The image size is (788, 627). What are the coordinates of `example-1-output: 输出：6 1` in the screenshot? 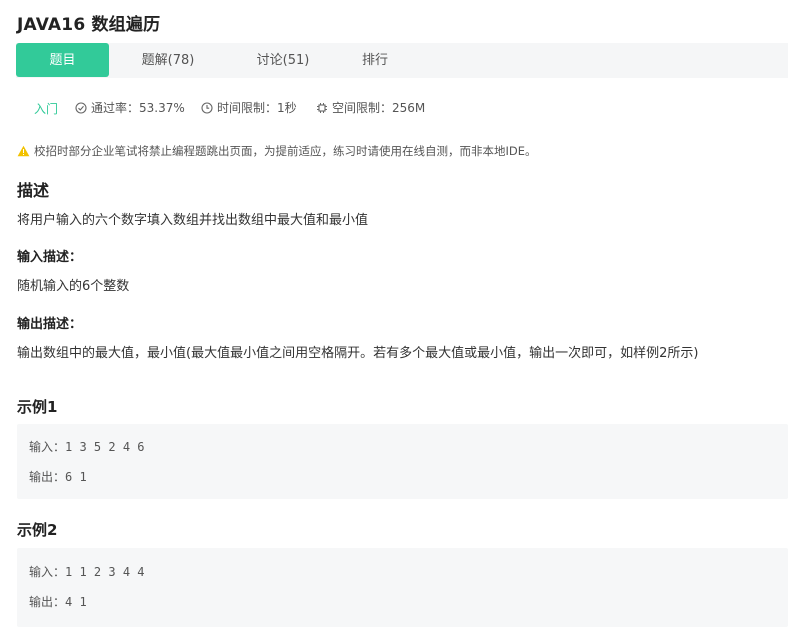 It's located at (58, 476).